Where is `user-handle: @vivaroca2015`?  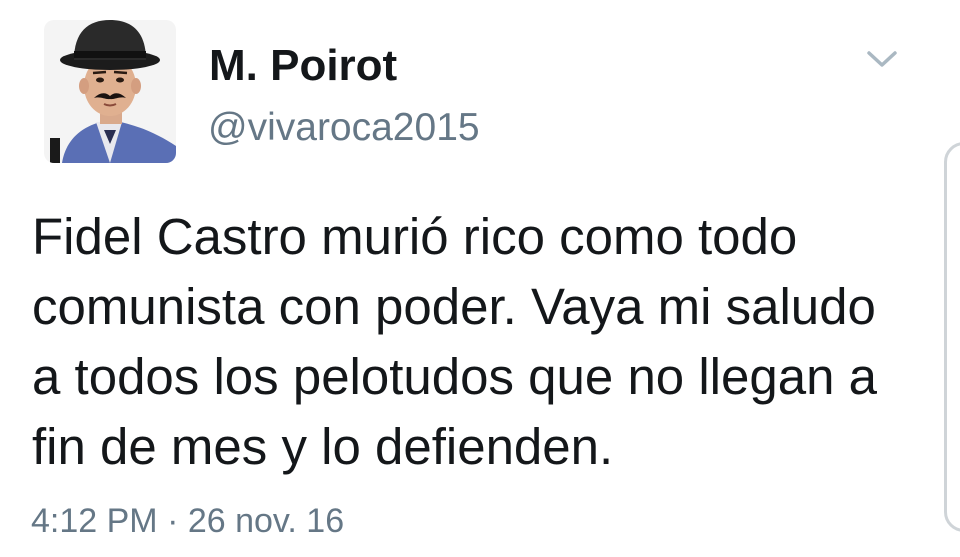
user-handle: @vivaroca2015 is located at coordinates (344, 128).